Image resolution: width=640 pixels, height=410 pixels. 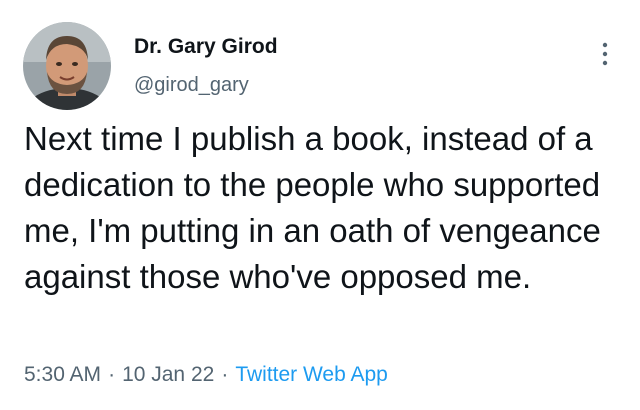 I want to click on tweet-metadata: 5:30 AM · 10 Jan 22 · Twitter Web App, so click(x=206, y=375).